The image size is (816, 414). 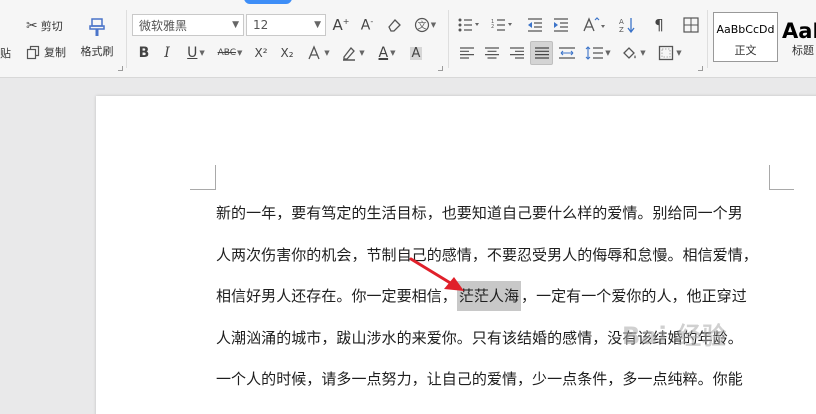 I want to click on bold-glyph: B, so click(x=144, y=53).